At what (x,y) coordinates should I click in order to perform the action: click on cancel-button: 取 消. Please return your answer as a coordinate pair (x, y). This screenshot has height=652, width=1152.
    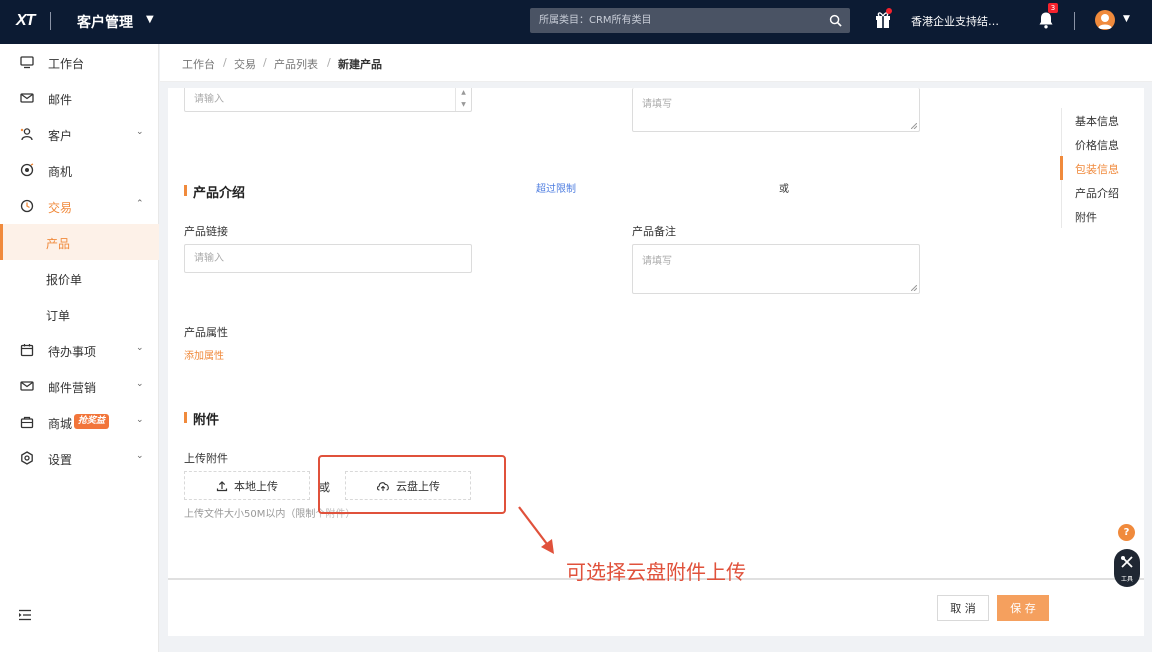
    Looking at the image, I should click on (963, 608).